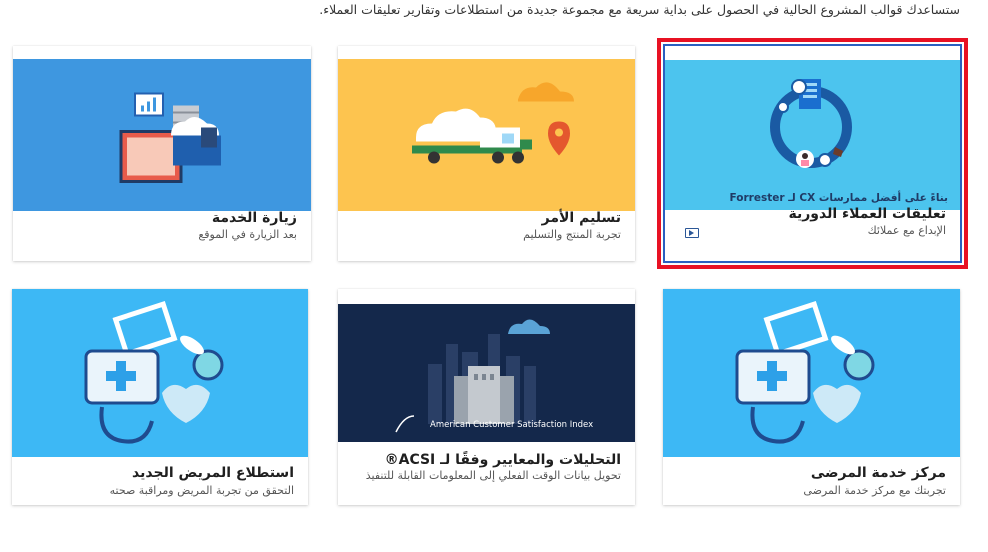 The width and height of the screenshot is (988, 552). I want to click on play-video-icon, so click(692, 233).